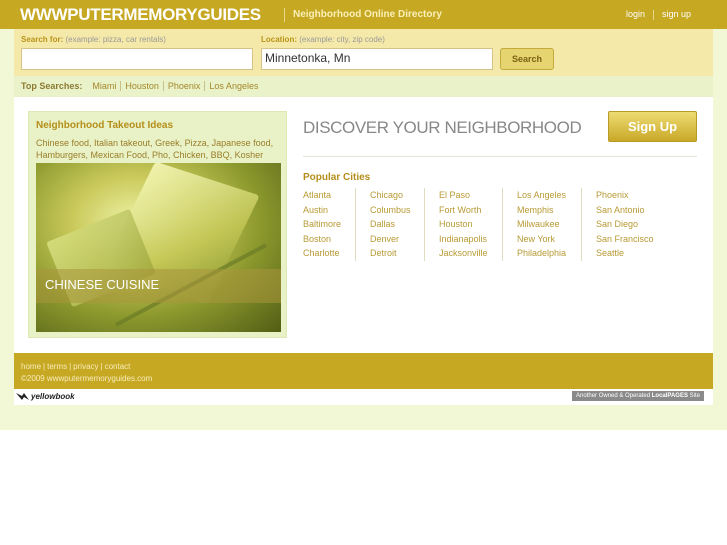 This screenshot has height=545, width=727. What do you see at coordinates (549, 224) in the screenshot?
I see `city-link: Milwaukee` at bounding box center [549, 224].